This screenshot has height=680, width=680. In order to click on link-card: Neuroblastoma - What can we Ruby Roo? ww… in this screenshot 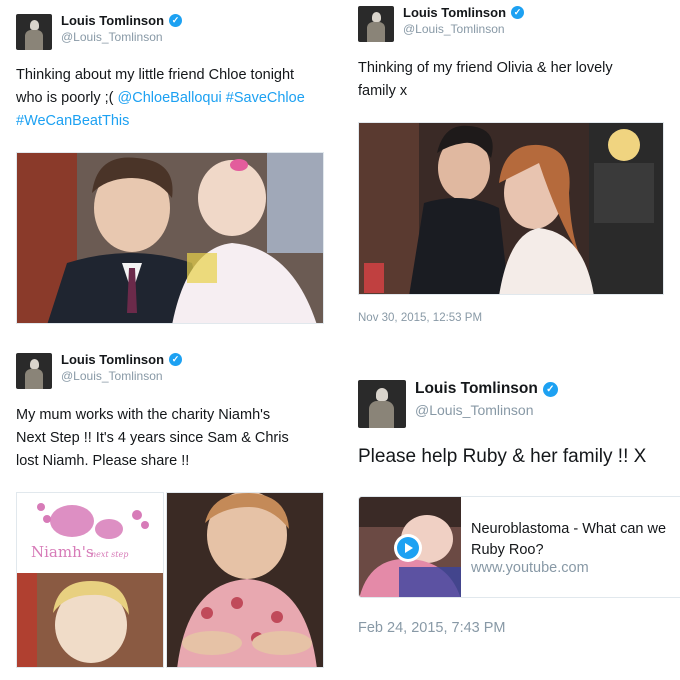, I will do `click(519, 547)`.